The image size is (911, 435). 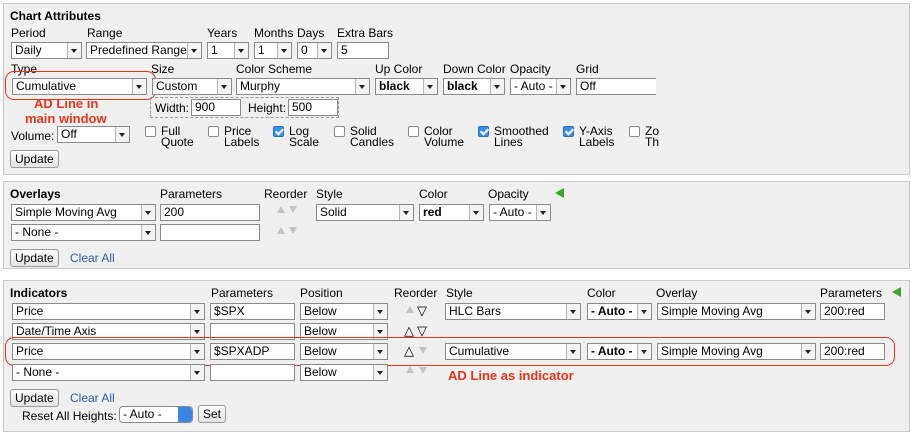 What do you see at coordinates (320, 331) in the screenshot?
I see `indicator-2-position-value: Below` at bounding box center [320, 331].